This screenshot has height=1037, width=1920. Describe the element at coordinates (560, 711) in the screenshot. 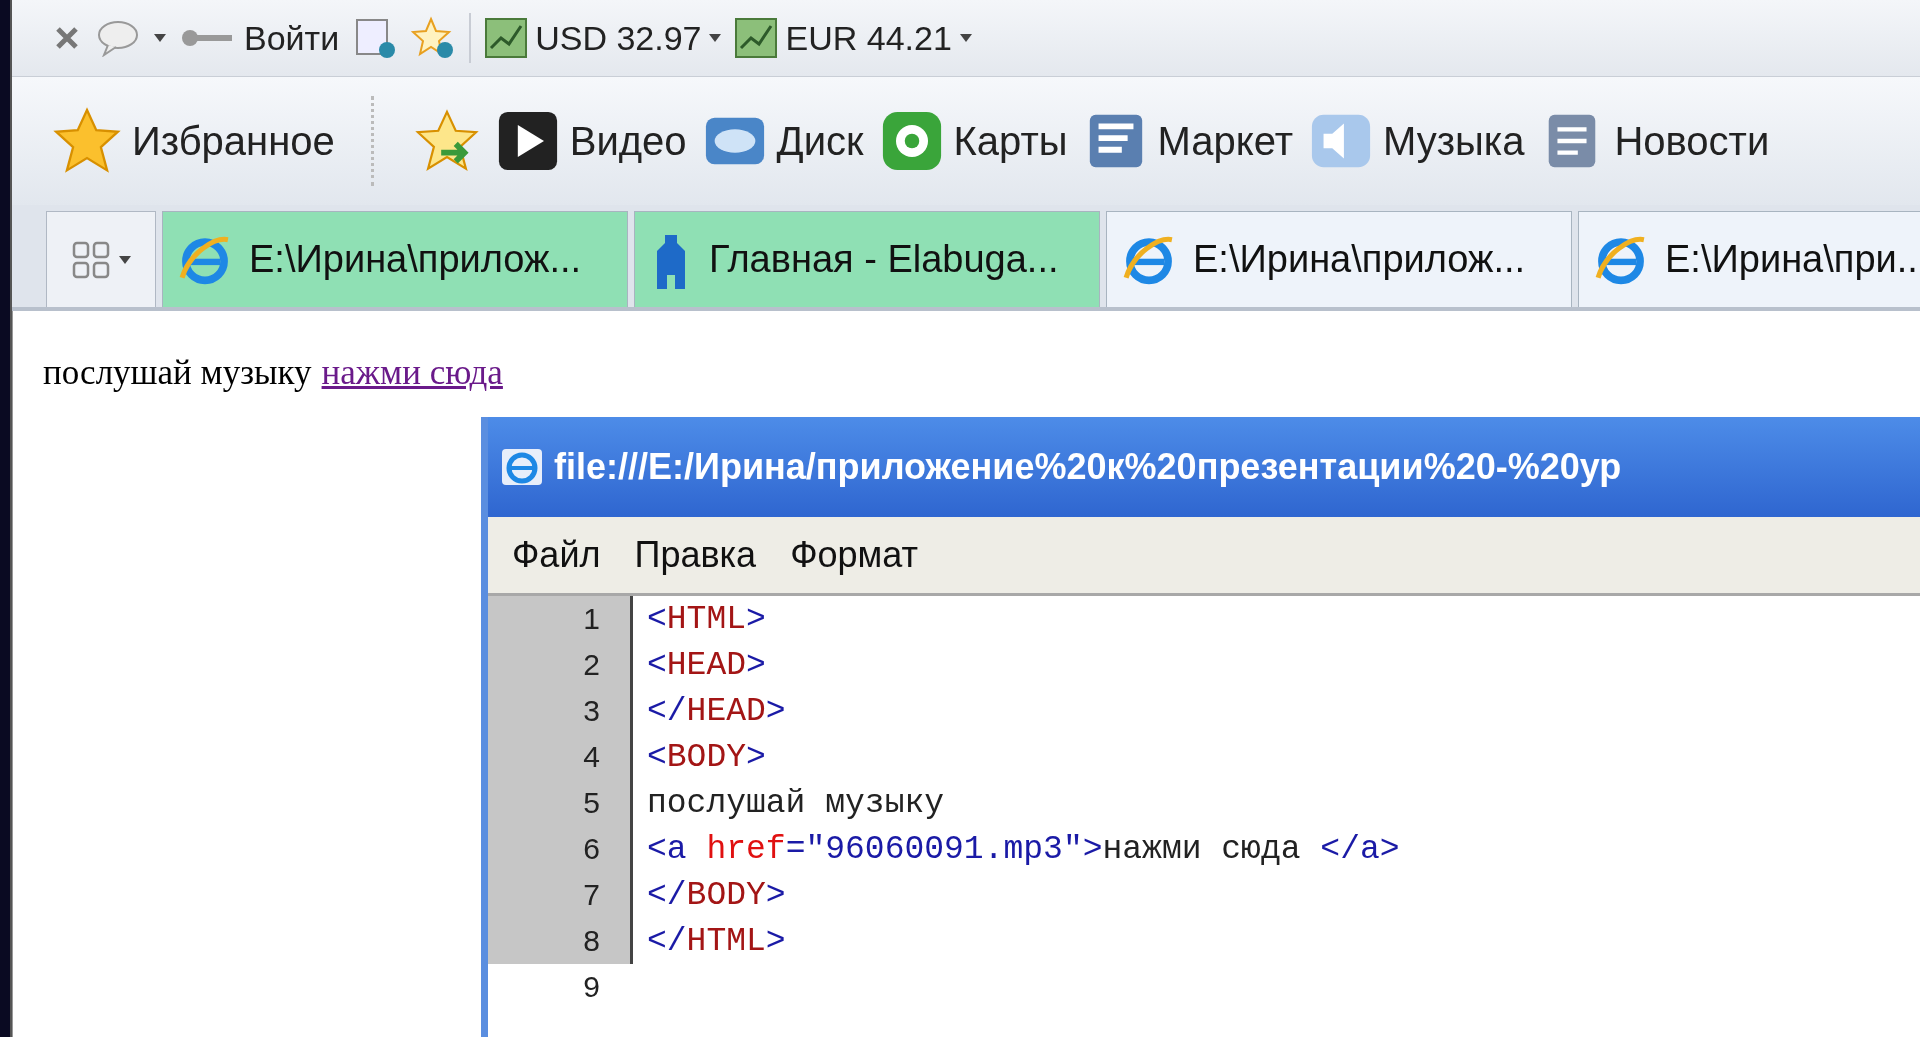

I see `line-number: 3` at that location.